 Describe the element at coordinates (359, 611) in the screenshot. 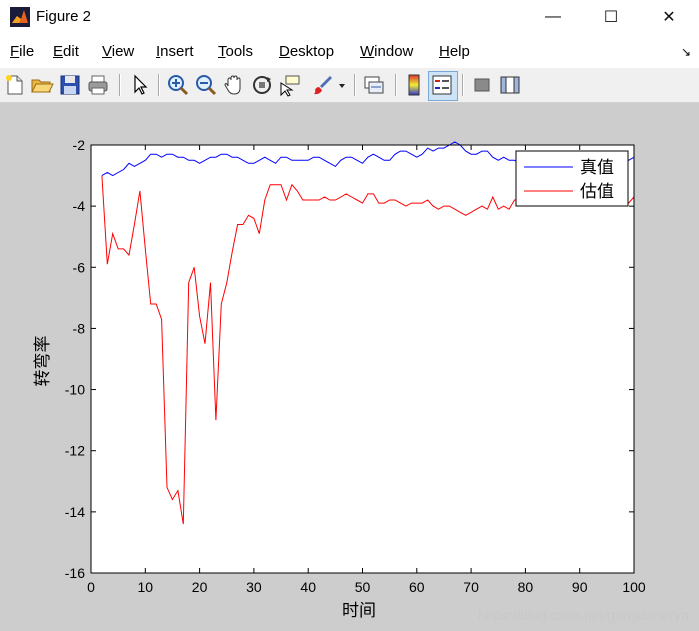

I see `x-axis-label: 时间` at that location.